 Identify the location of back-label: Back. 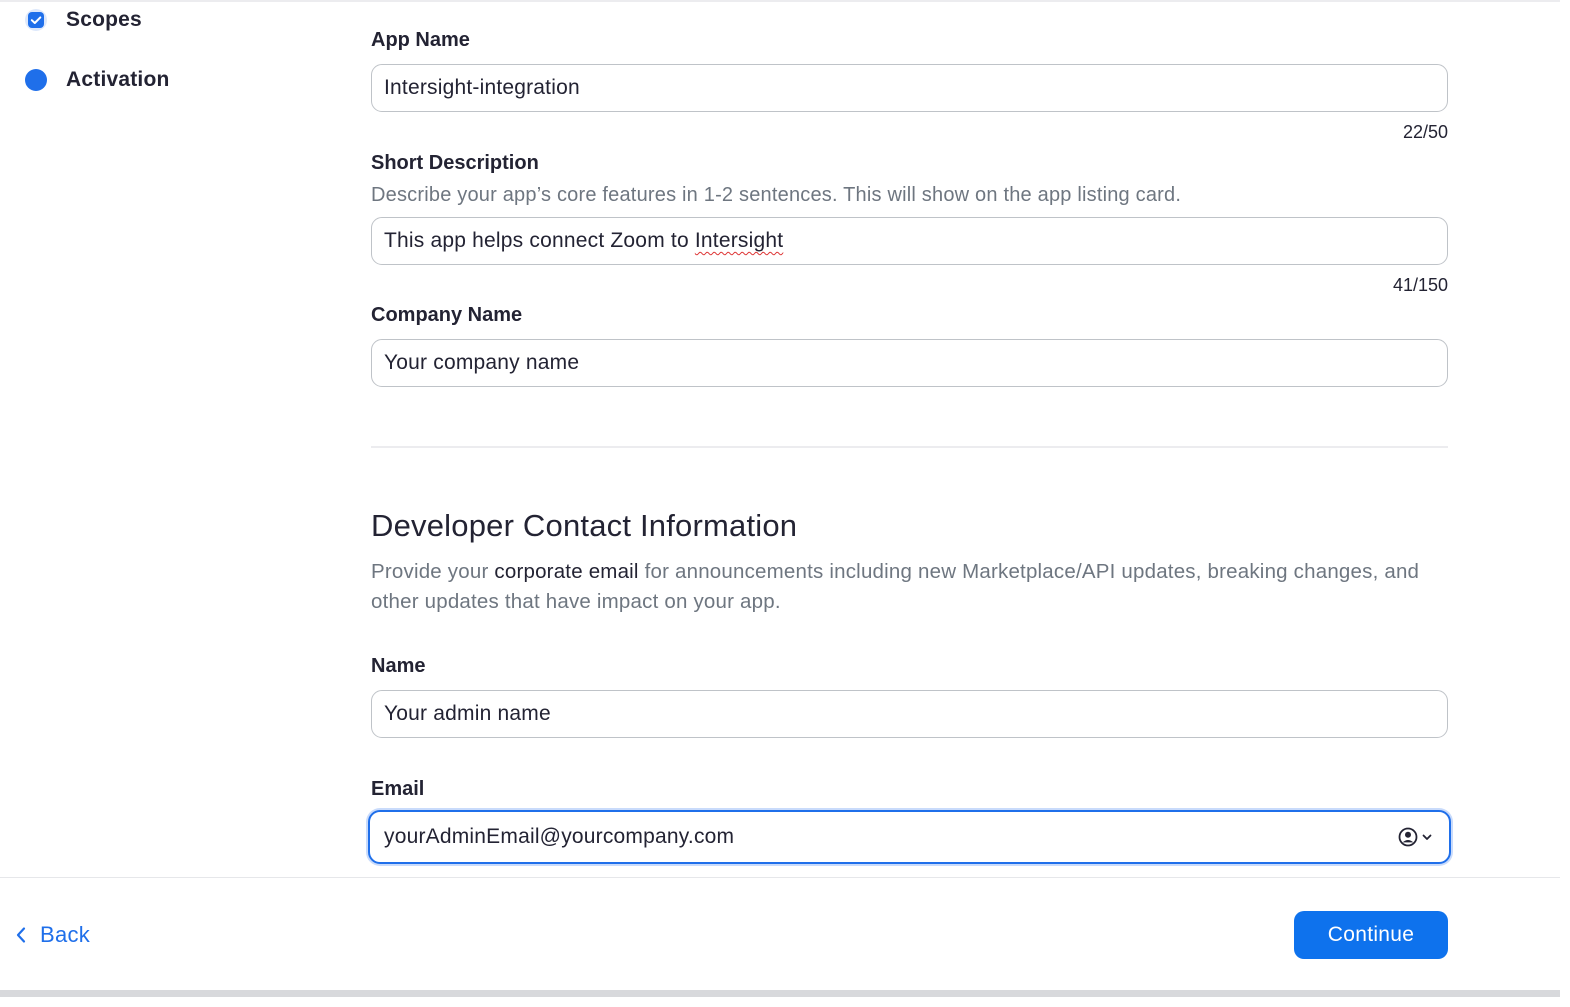
(65, 934).